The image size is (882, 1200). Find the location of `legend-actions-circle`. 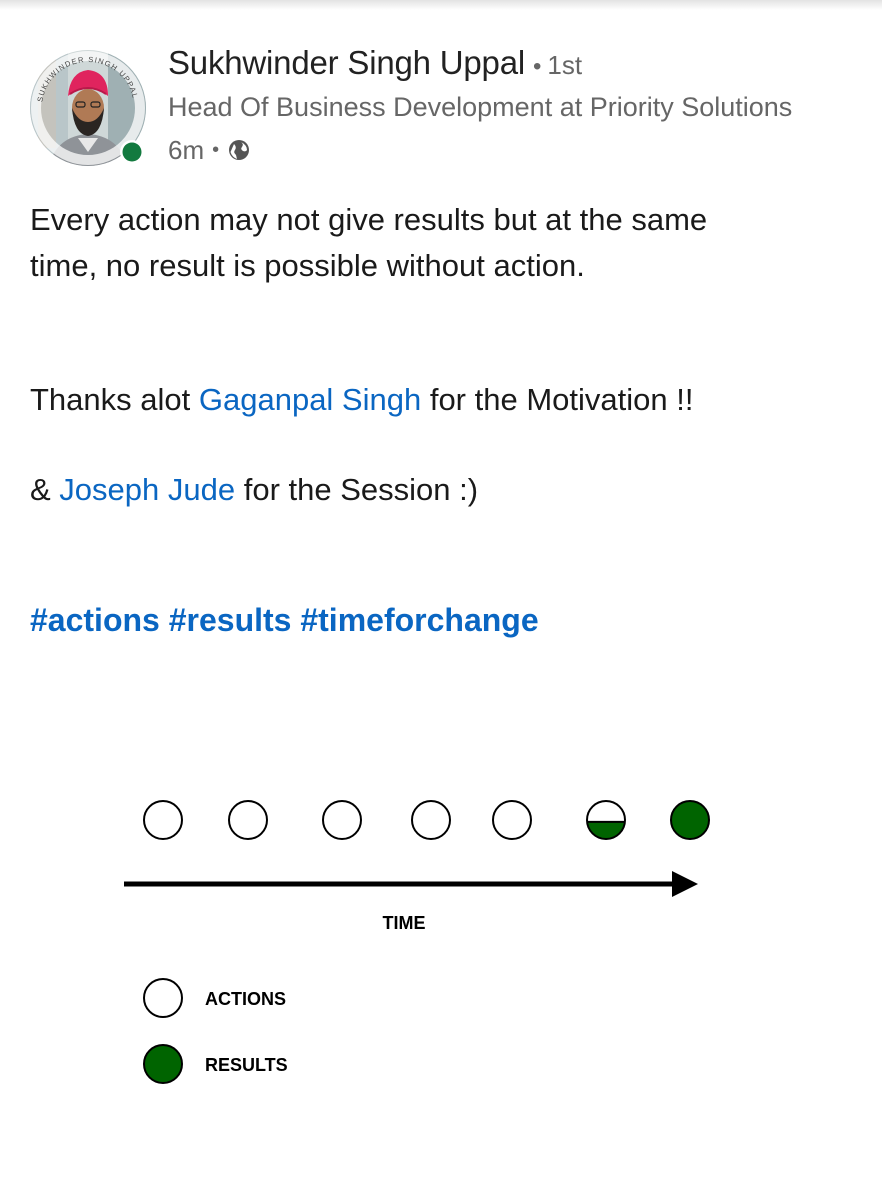

legend-actions-circle is located at coordinates (163, 998).